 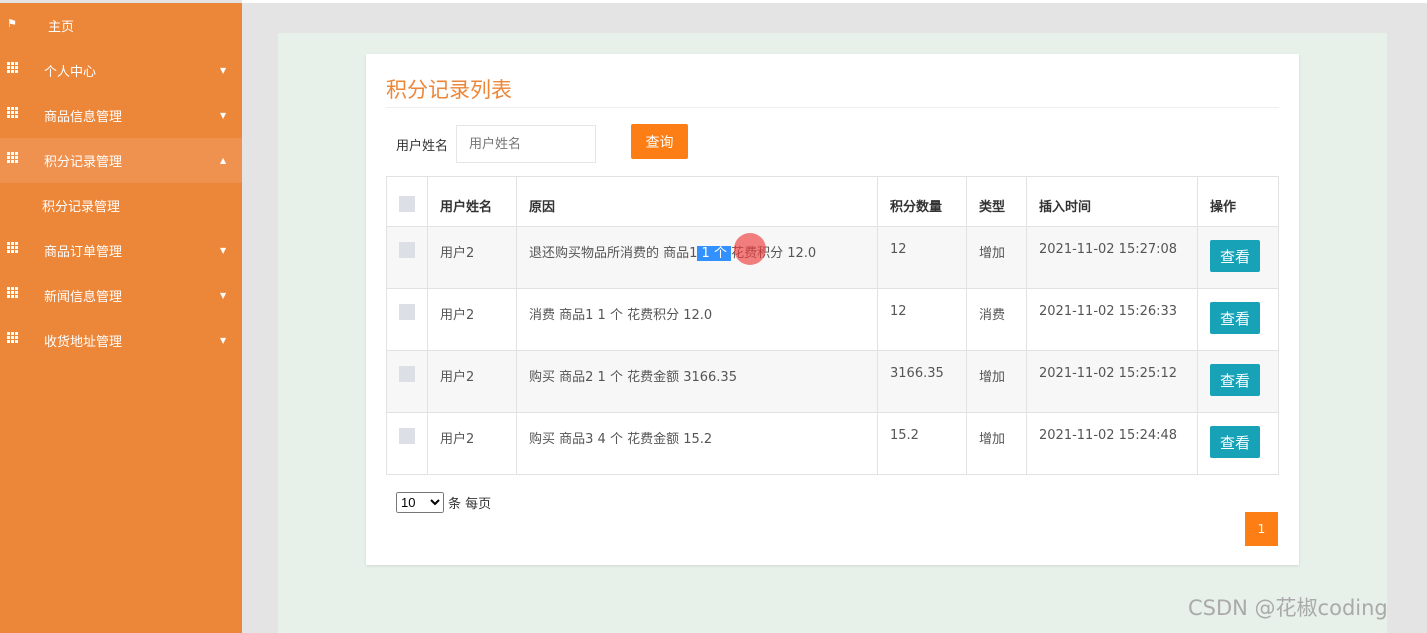 I want to click on cell-time: 2021-11-02 15:25:12, so click(x=1112, y=381).